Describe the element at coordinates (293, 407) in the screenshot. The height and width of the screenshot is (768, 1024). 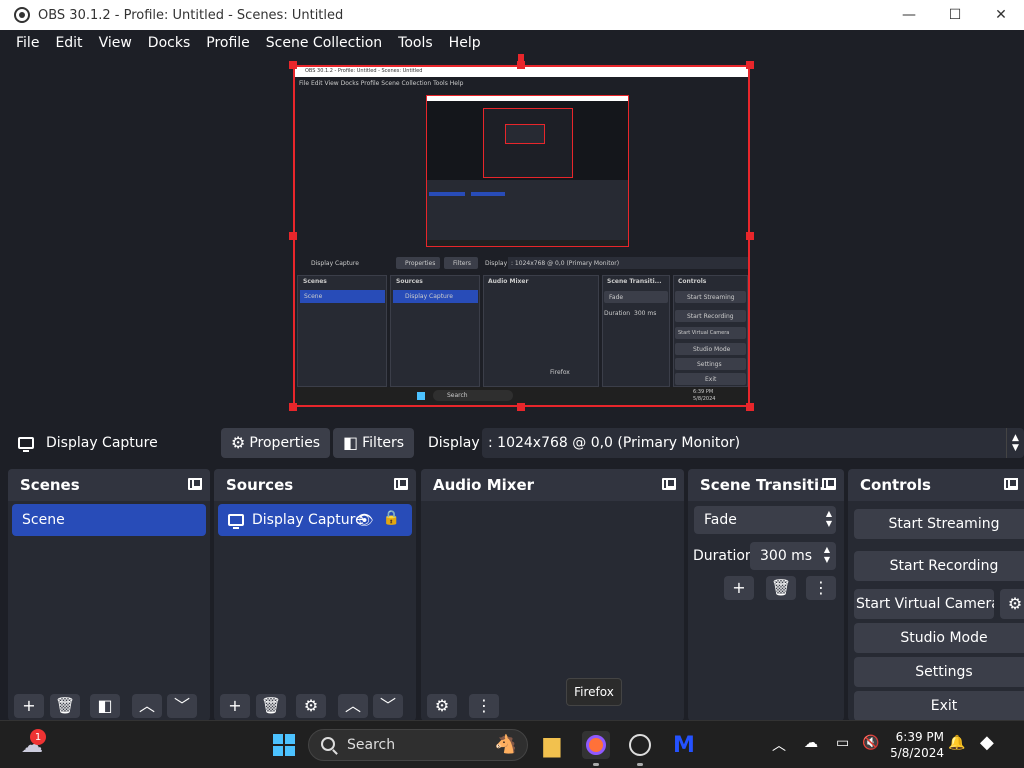
I see `resize-handle-bottom-left` at that location.